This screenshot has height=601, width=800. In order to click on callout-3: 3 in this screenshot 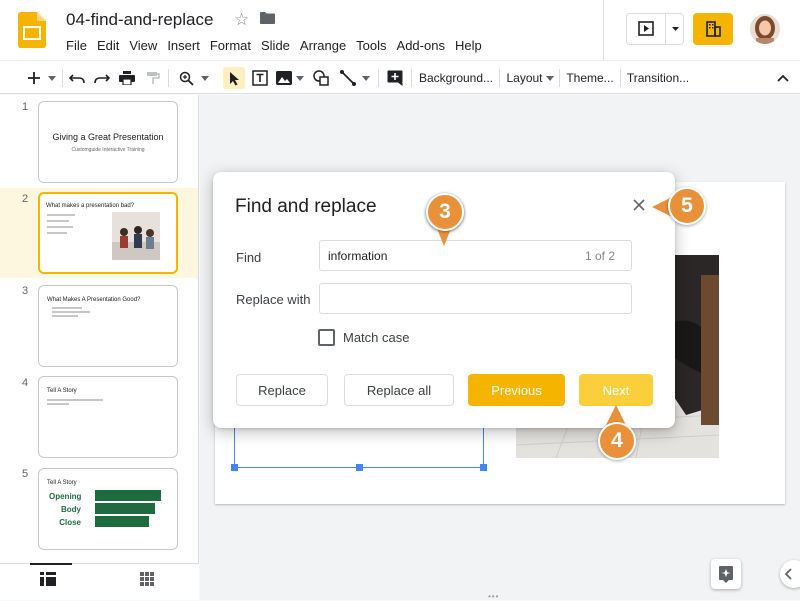, I will do `click(445, 212)`.